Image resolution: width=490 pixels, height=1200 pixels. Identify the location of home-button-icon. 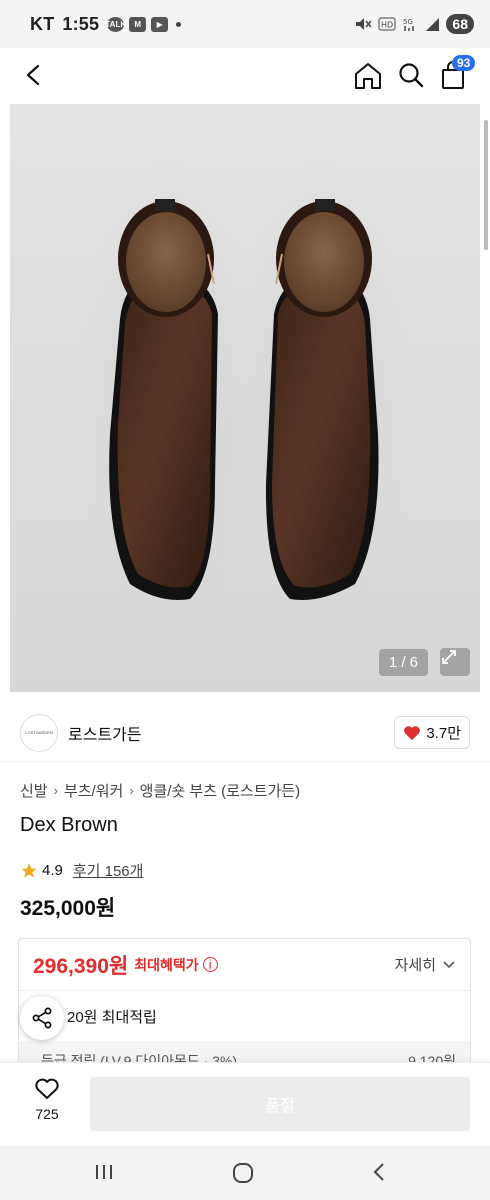
(243, 1173).